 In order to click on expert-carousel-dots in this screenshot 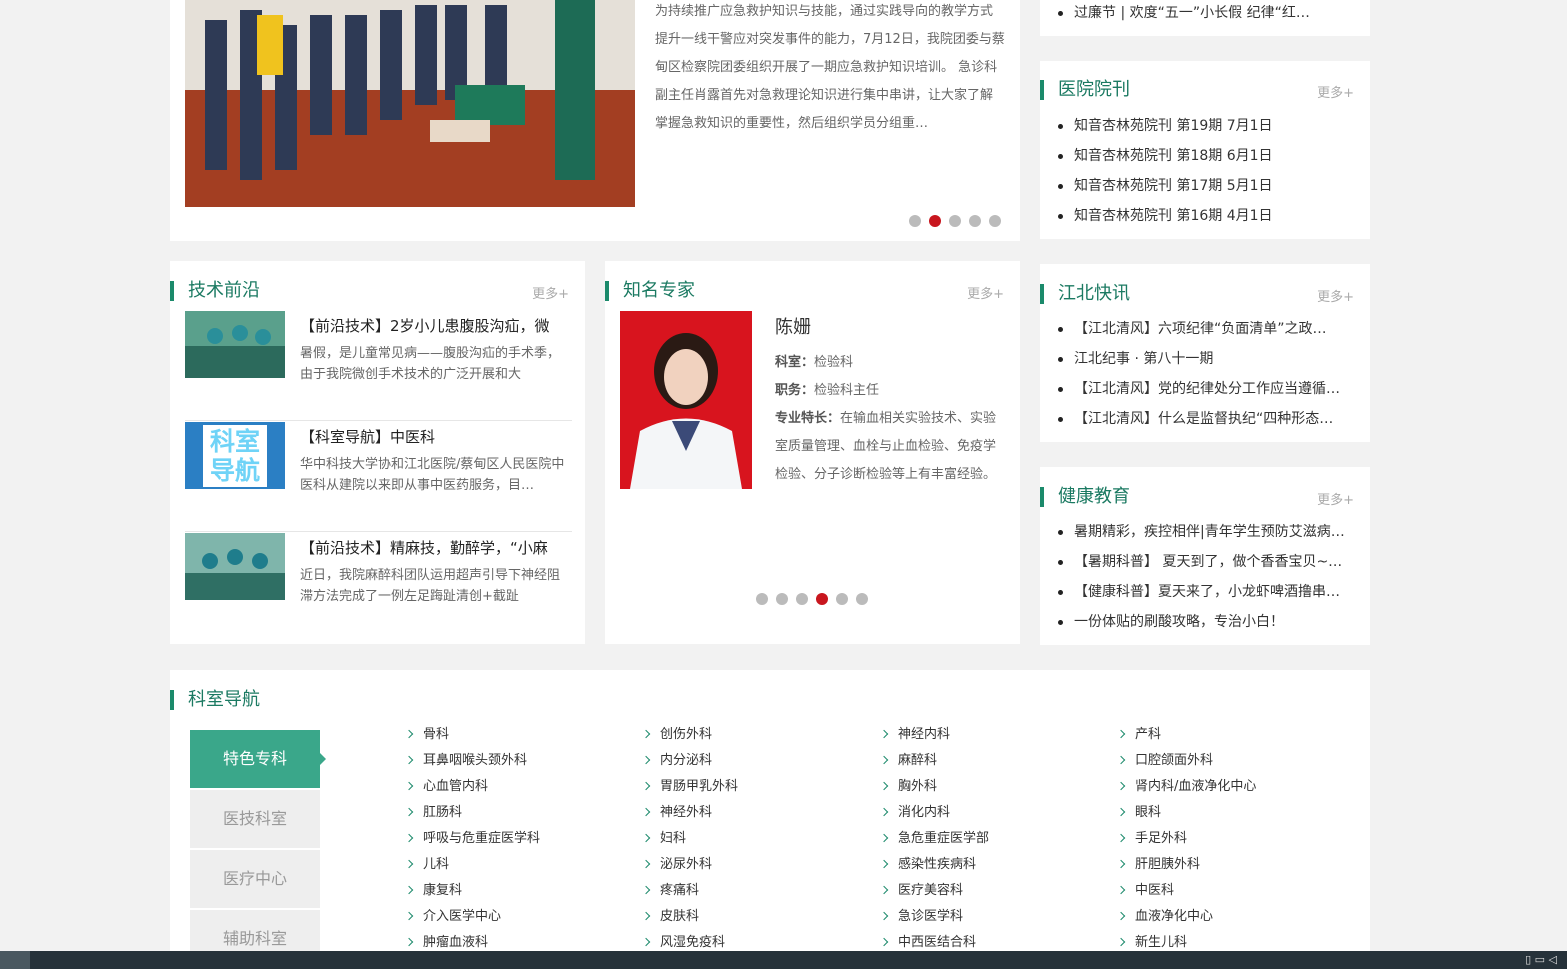, I will do `click(812, 599)`.